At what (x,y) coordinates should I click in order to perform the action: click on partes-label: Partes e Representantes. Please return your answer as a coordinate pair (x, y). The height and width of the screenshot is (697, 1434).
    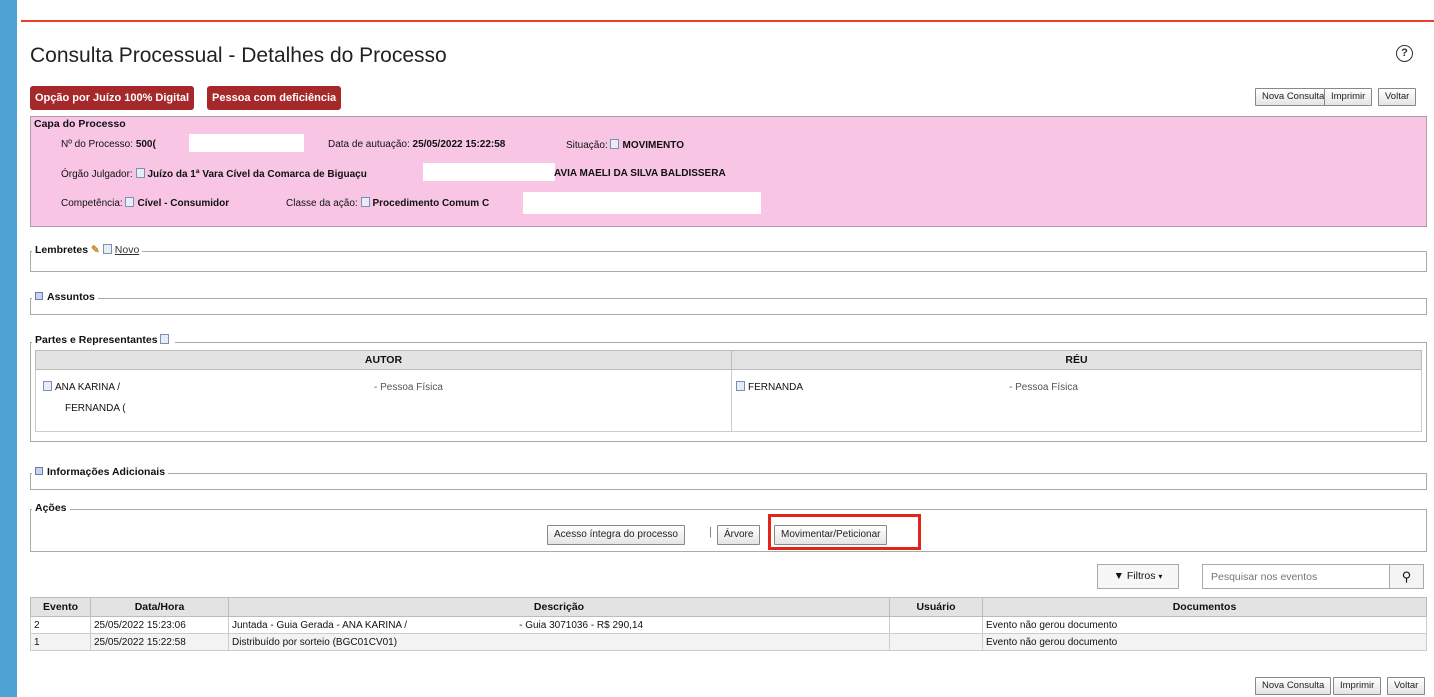
    Looking at the image, I should click on (96, 340).